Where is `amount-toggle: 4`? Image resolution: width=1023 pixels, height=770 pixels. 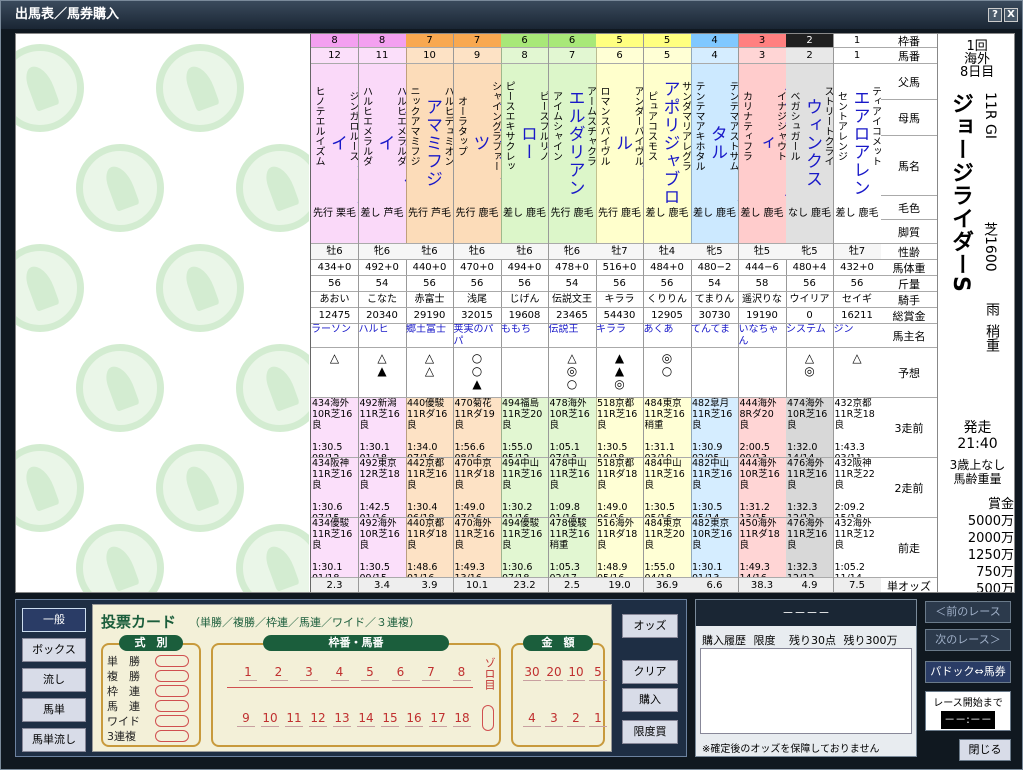 amount-toggle: 4 is located at coordinates (532, 718).